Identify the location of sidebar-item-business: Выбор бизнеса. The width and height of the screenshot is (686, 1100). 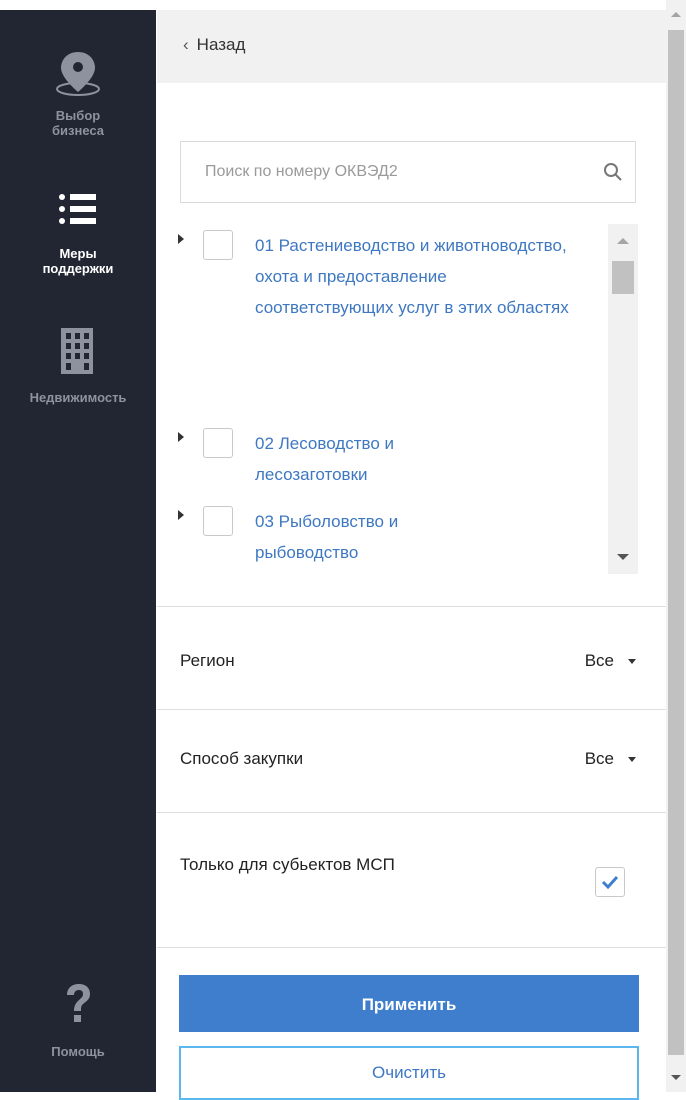
(78, 94).